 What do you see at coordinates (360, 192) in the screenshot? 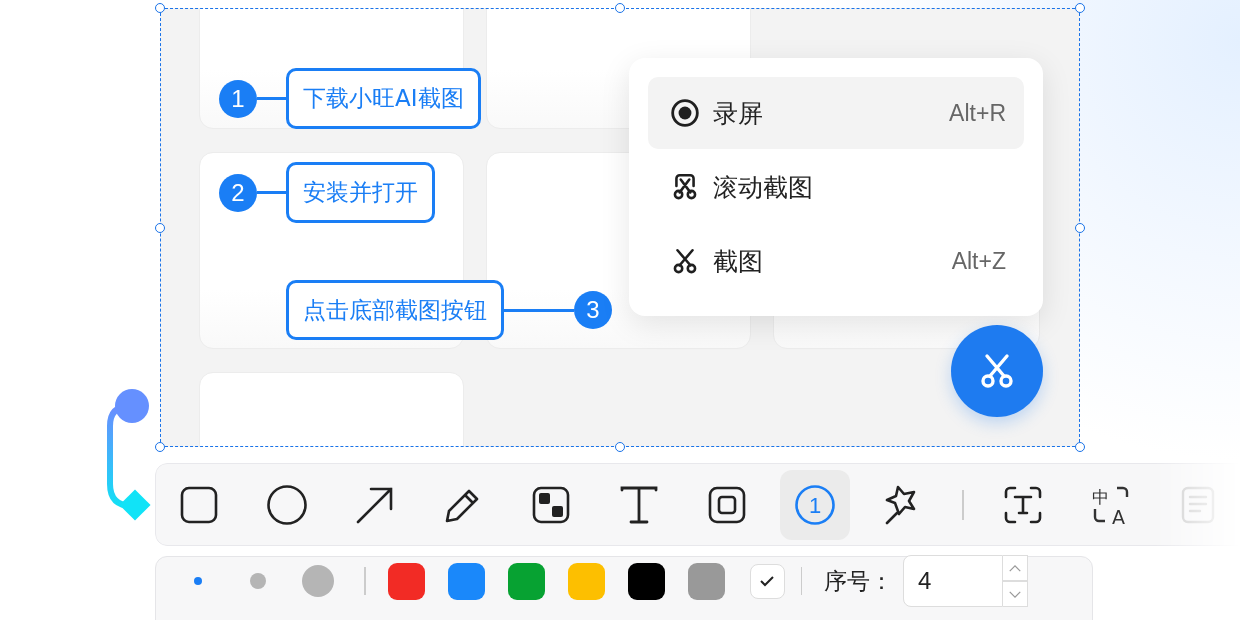
I see `step-callout: 安装并打开` at bounding box center [360, 192].